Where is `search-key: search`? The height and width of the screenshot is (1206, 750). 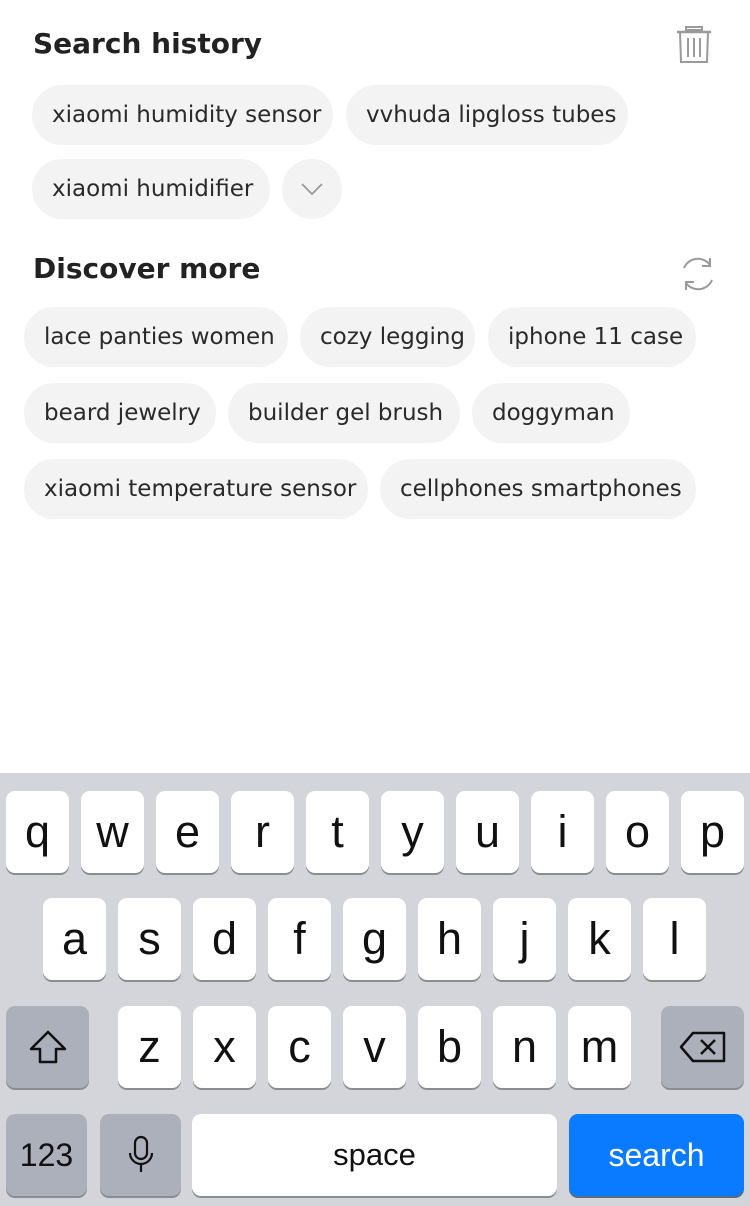 search-key: search is located at coordinates (656, 1155).